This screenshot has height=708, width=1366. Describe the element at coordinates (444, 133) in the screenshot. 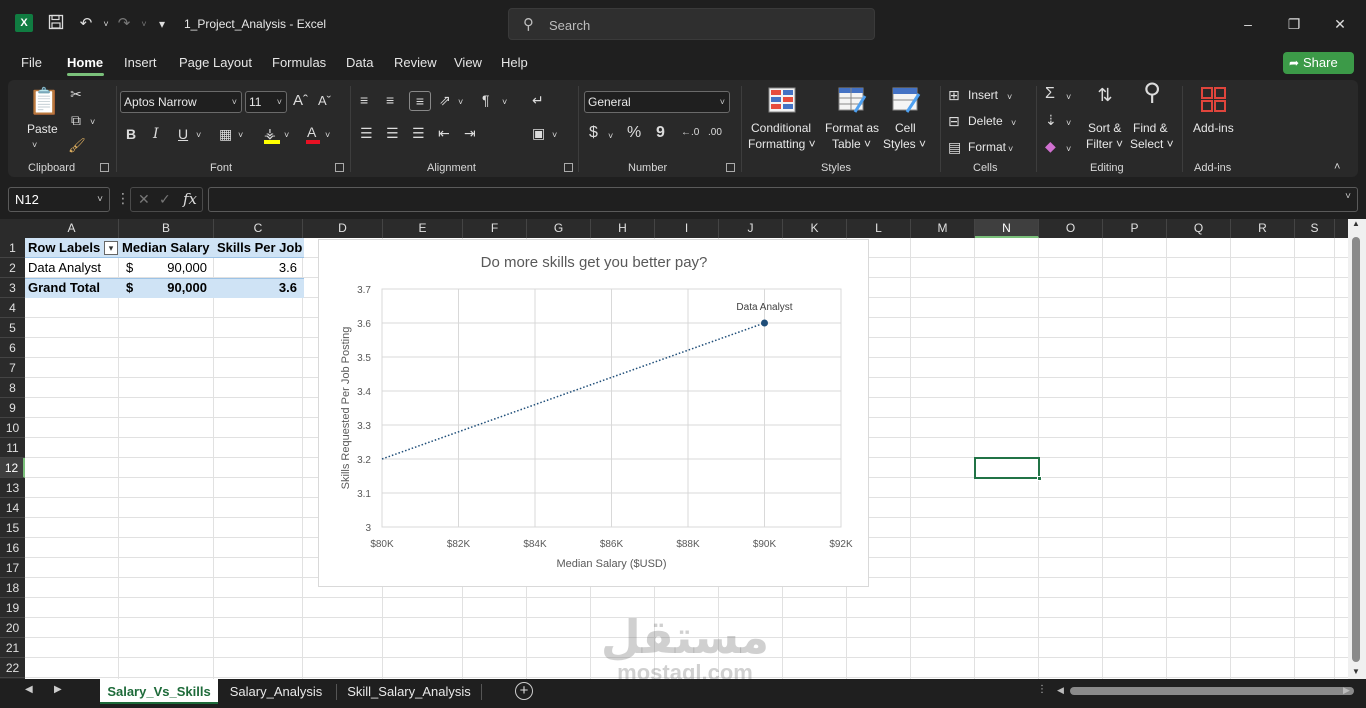

I see `decrease-indent-icon: ⇤` at that location.